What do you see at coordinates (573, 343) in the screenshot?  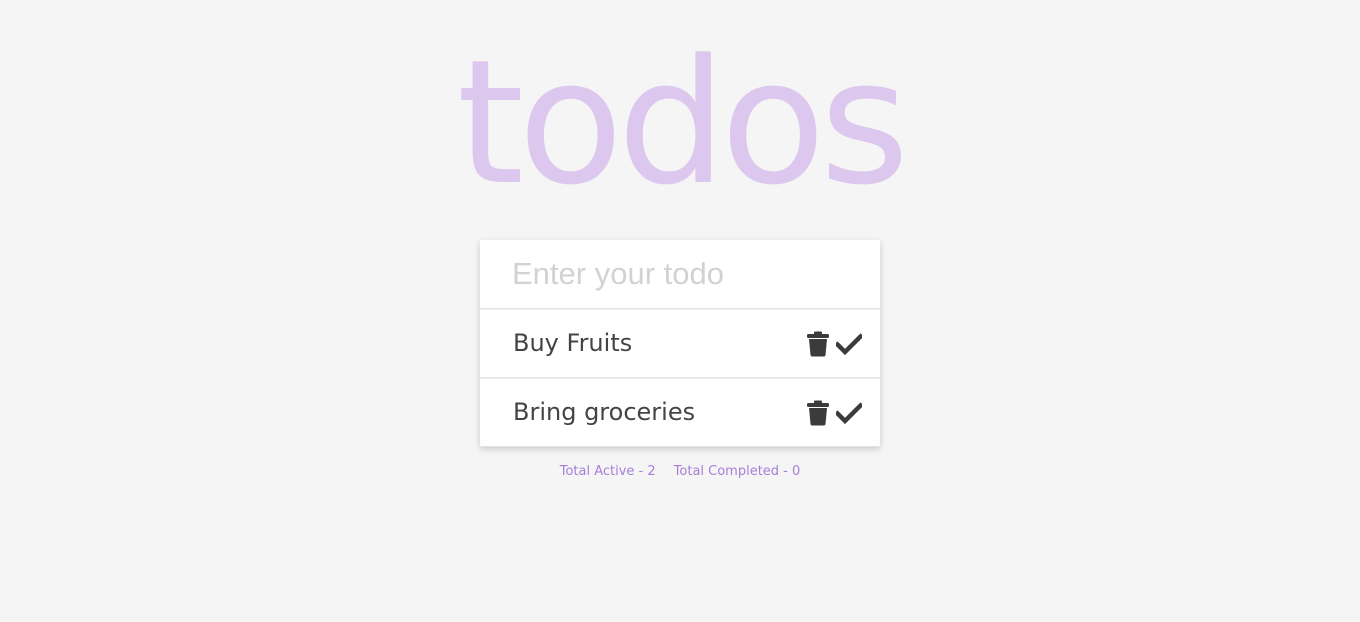 I see `todo-text: Buy Fruits` at bounding box center [573, 343].